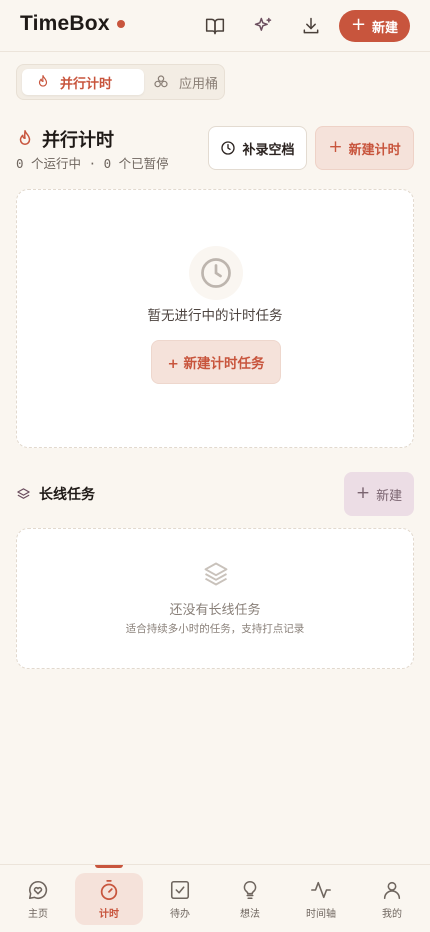 The width and height of the screenshot is (430, 932). What do you see at coordinates (215, 629) in the screenshot?
I see `empty-long-tasks-hint: 适合持续多小时的任务，支持打点记录` at bounding box center [215, 629].